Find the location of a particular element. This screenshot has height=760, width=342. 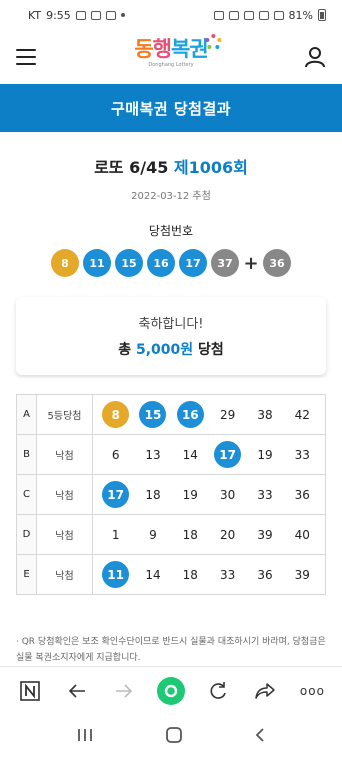

congrats-card: 축하합니다! 총 5,000원 당첨 is located at coordinates (171, 336).